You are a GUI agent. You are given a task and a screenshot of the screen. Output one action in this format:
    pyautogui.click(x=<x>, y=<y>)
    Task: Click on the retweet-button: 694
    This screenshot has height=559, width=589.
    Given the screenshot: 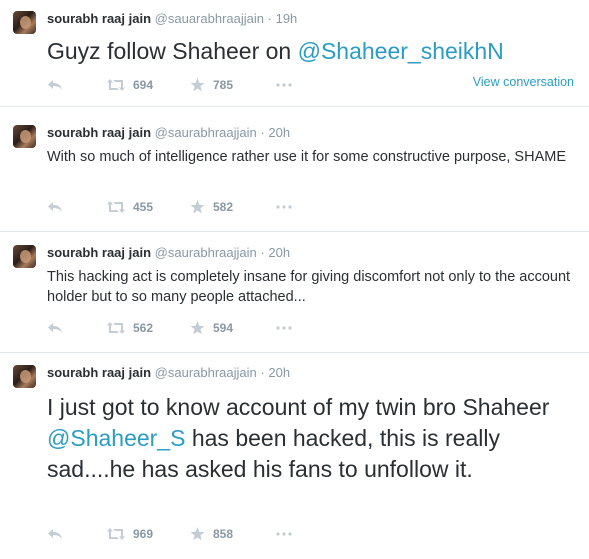 What is the action you would take?
    pyautogui.click(x=148, y=85)
    